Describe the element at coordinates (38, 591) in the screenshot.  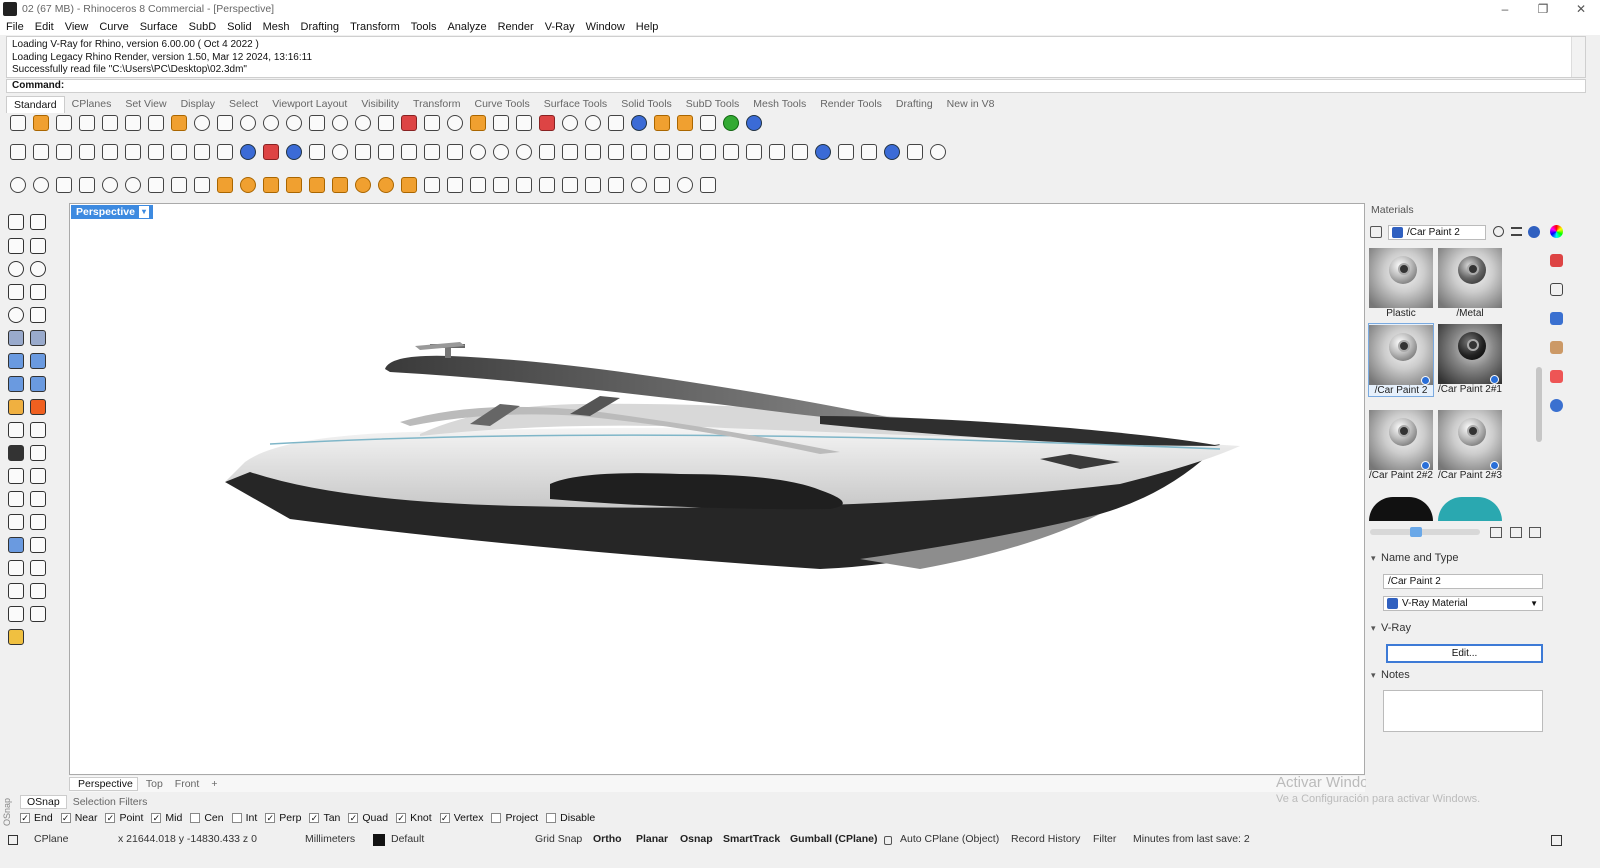
I see `transform-tool-icon` at that location.